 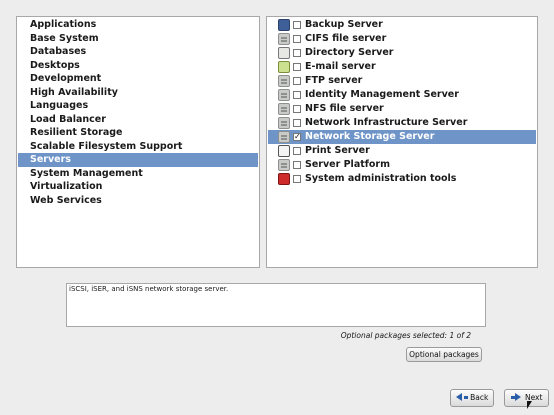 What do you see at coordinates (138, 39) in the screenshot?
I see `group-item: Base System` at bounding box center [138, 39].